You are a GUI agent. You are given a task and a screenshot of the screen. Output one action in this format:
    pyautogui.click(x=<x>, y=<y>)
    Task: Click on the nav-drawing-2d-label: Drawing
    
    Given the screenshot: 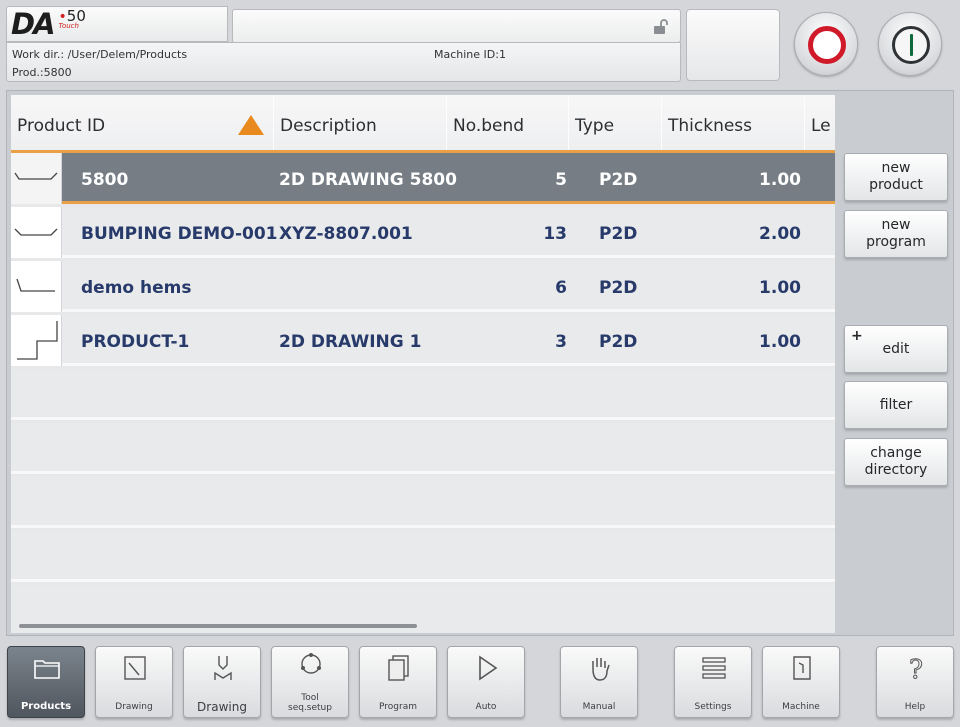 What is the action you would take?
    pyautogui.click(x=134, y=707)
    